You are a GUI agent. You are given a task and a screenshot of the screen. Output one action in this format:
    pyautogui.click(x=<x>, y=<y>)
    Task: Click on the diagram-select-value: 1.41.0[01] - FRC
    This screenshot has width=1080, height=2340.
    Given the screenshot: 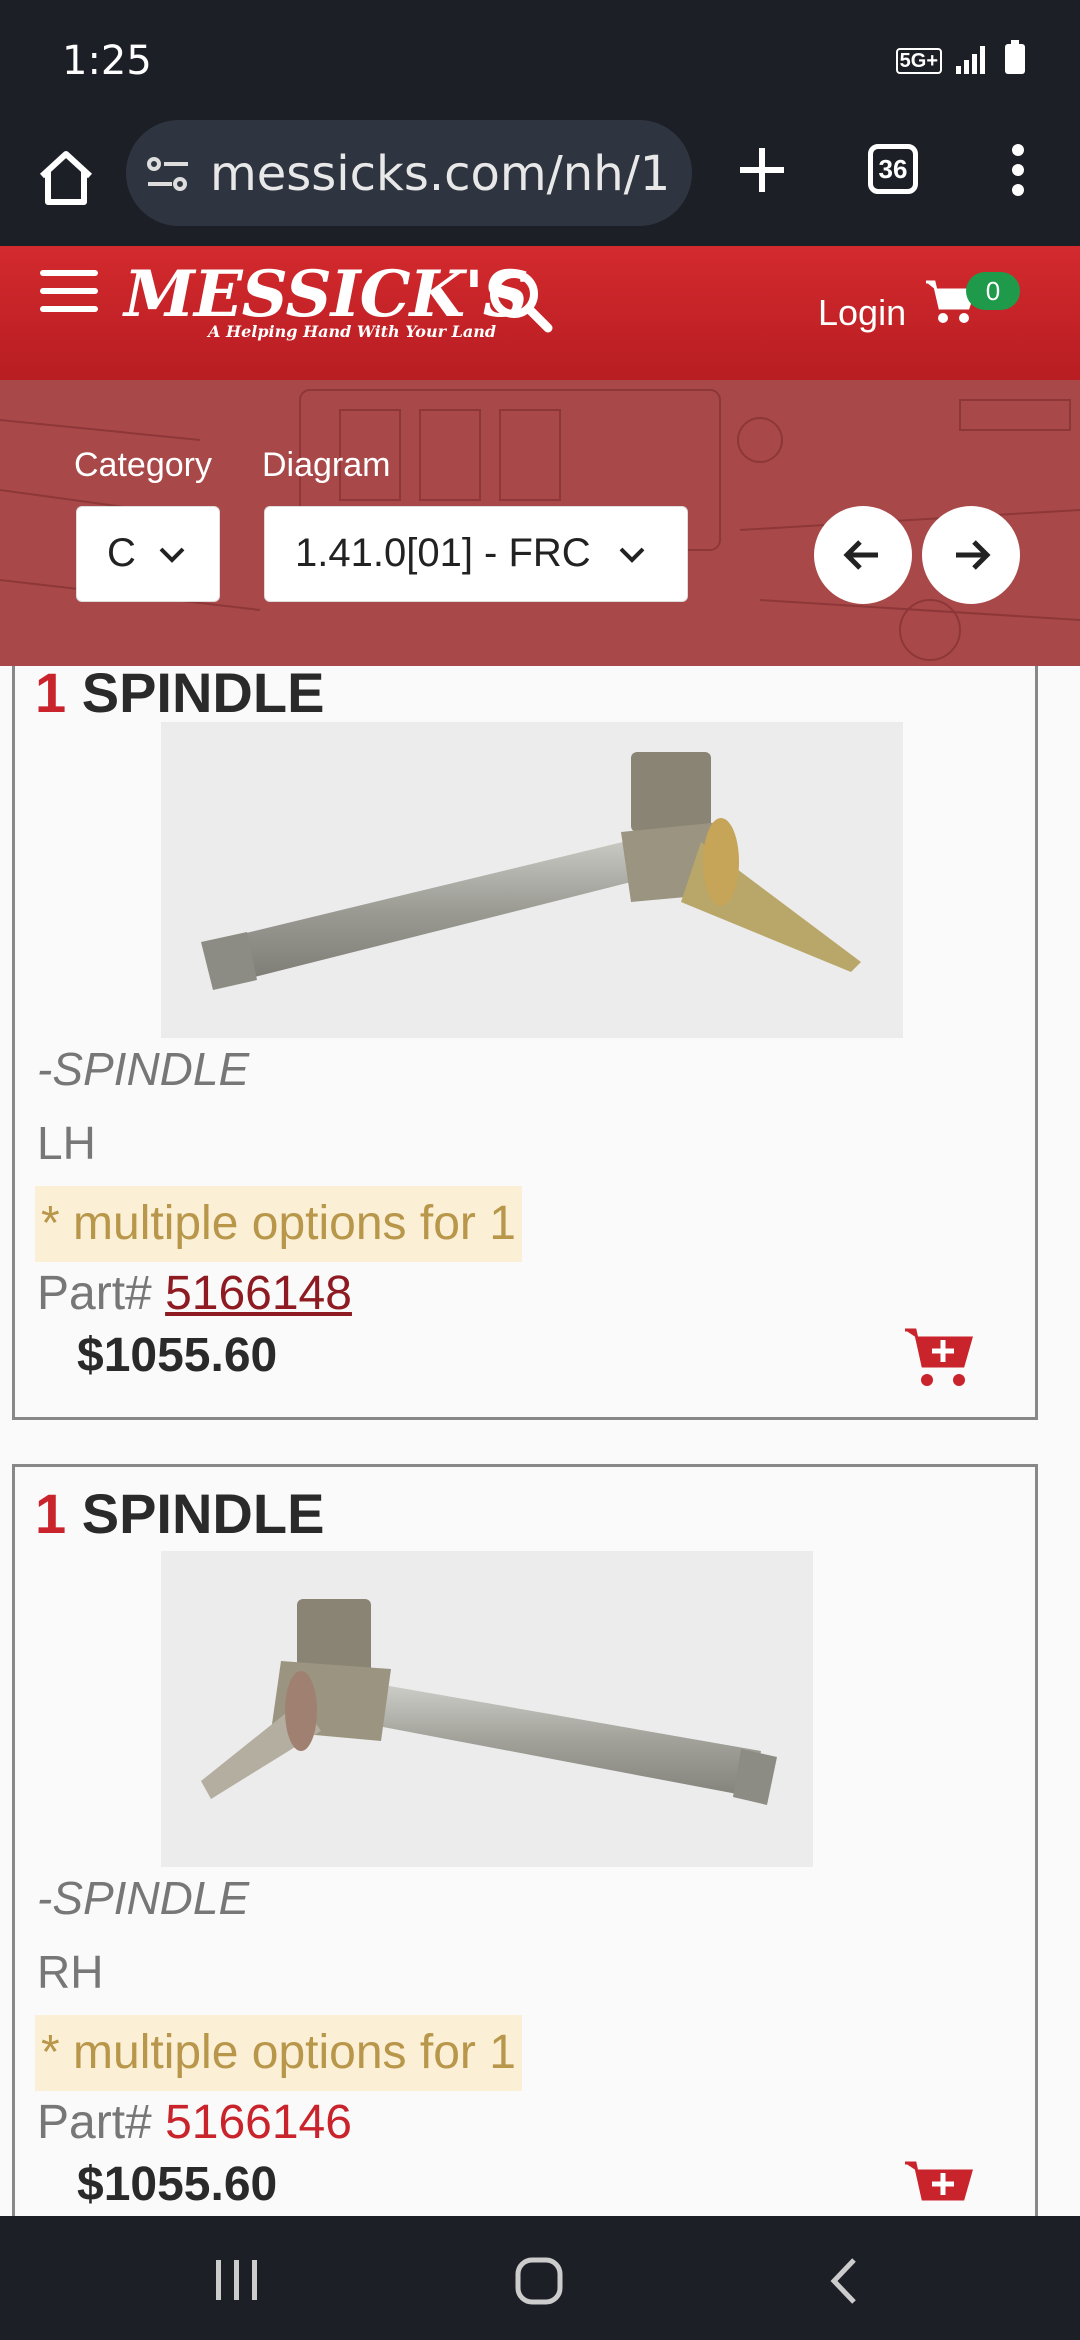 What is the action you would take?
    pyautogui.click(x=443, y=553)
    